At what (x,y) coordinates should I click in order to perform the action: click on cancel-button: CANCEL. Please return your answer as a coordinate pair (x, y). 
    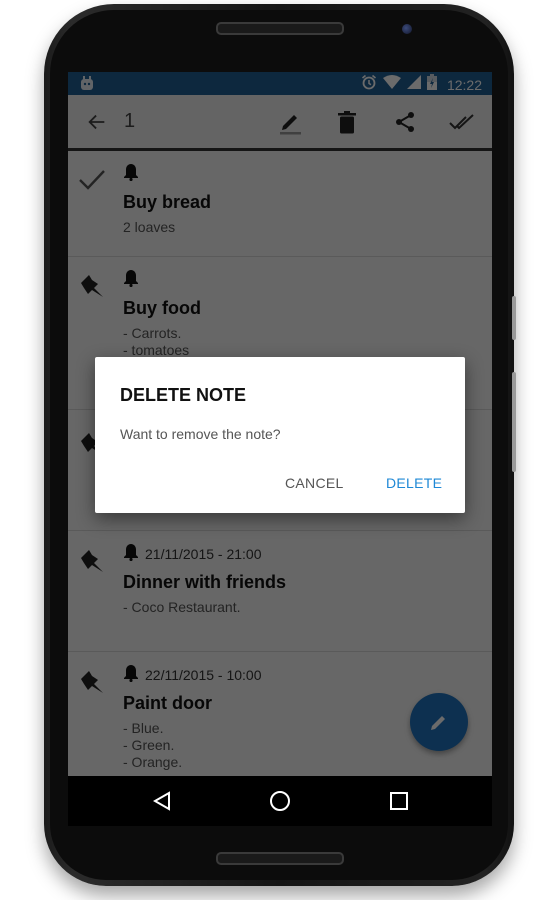
    Looking at the image, I should click on (314, 483).